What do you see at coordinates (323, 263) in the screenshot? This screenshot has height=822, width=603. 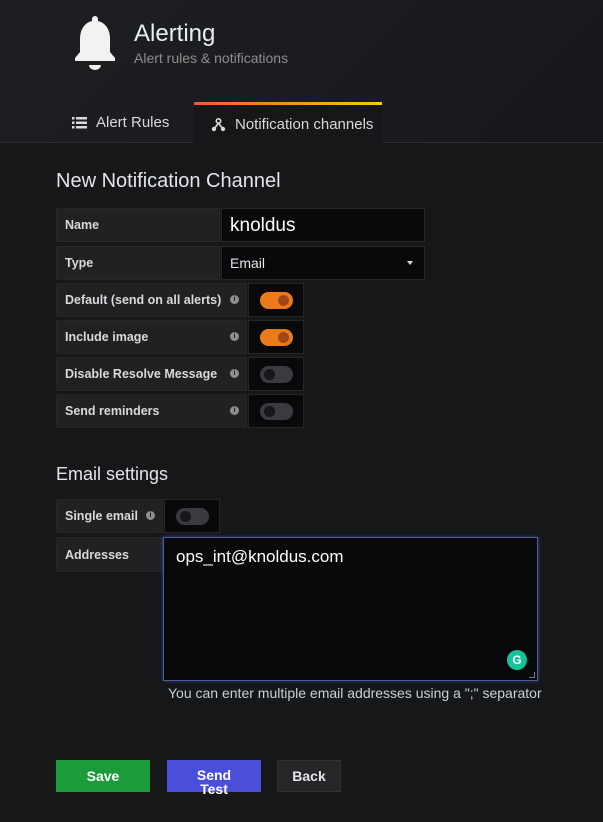 I see `type-select: Email` at bounding box center [323, 263].